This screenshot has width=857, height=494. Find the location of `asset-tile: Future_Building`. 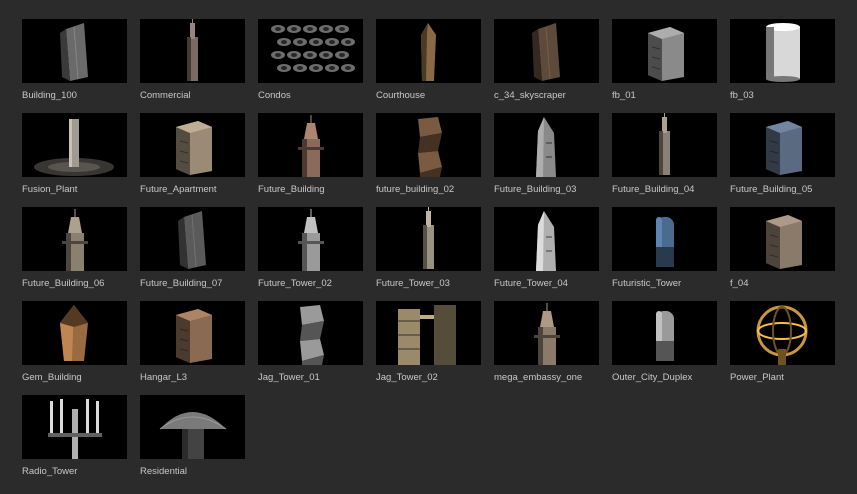

asset-tile: Future_Building is located at coordinates (310, 160).